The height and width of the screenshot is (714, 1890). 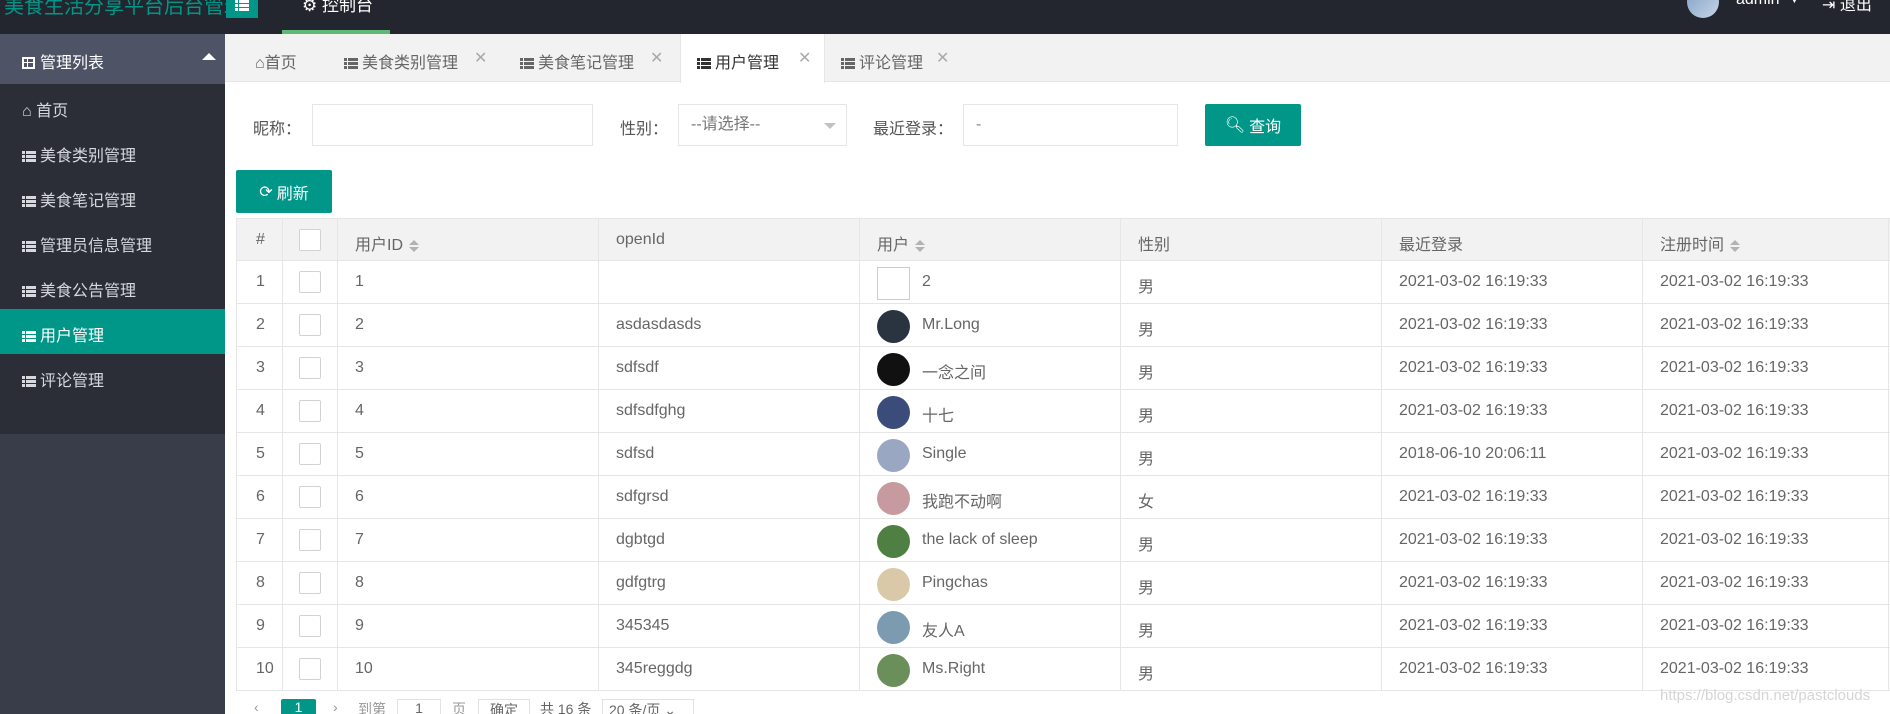 What do you see at coordinates (913, 129) in the screenshot?
I see `last-login-label: 最近登录：` at bounding box center [913, 129].